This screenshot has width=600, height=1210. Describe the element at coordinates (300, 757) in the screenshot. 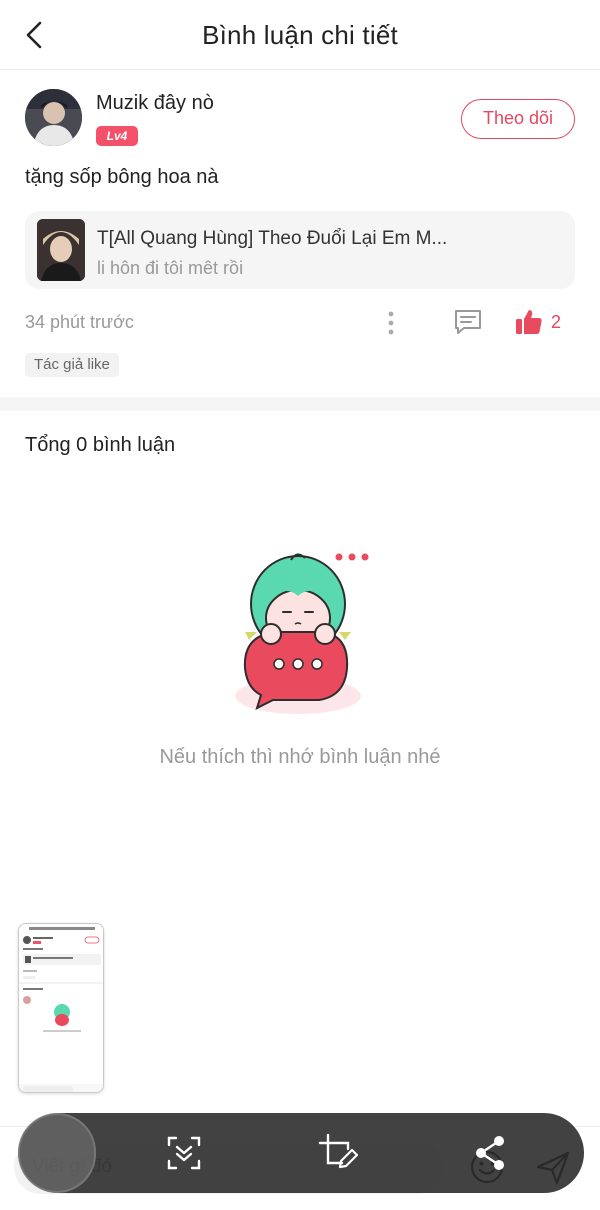

I see `empty-comments-text: Nếu thích thì nhớ bình luận nhé` at that location.